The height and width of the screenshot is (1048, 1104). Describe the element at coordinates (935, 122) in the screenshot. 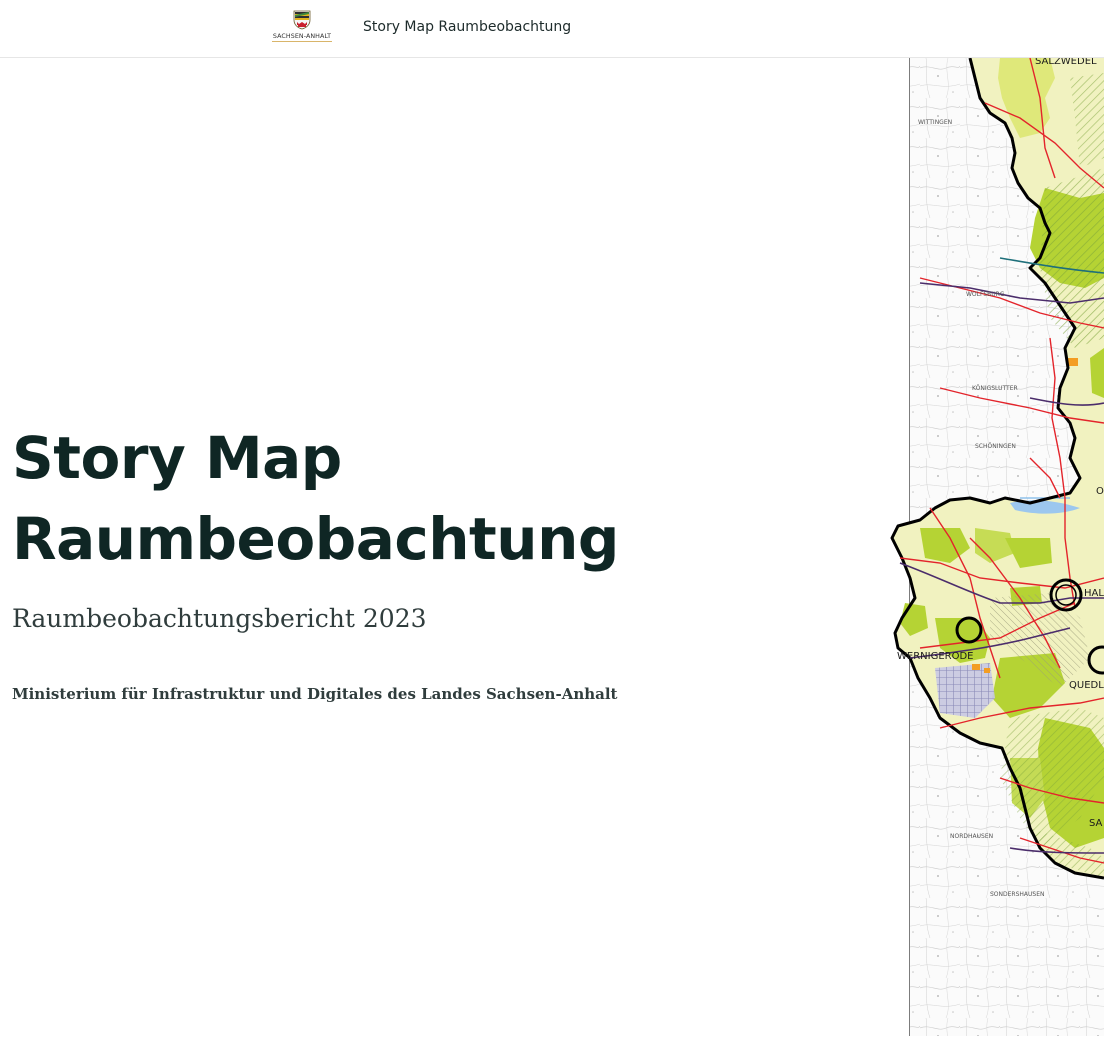

I see `map-label-wittingen: WITTINGEN` at that location.